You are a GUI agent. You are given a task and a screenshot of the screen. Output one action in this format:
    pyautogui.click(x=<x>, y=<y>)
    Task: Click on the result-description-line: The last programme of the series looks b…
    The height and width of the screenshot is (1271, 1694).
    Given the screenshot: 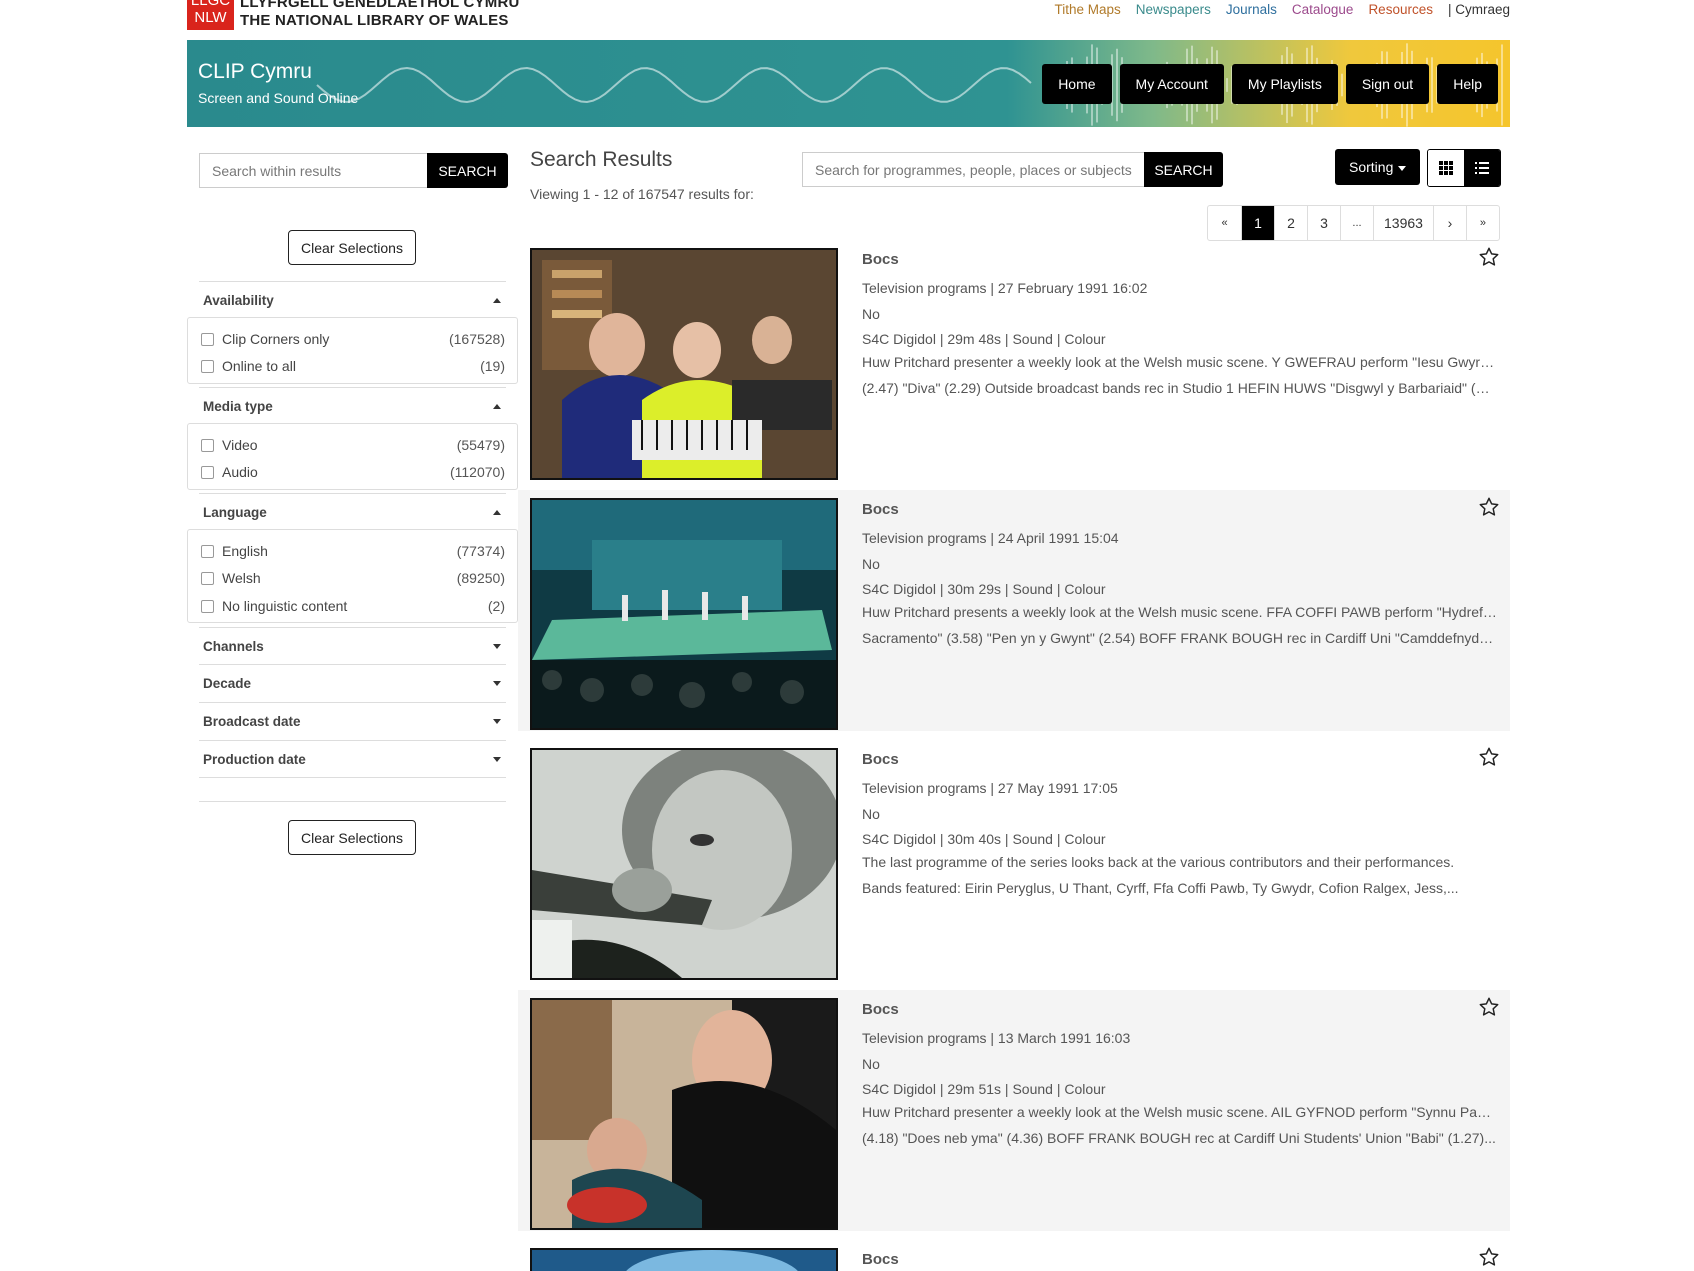 What is the action you would take?
    pyautogui.click(x=1158, y=862)
    